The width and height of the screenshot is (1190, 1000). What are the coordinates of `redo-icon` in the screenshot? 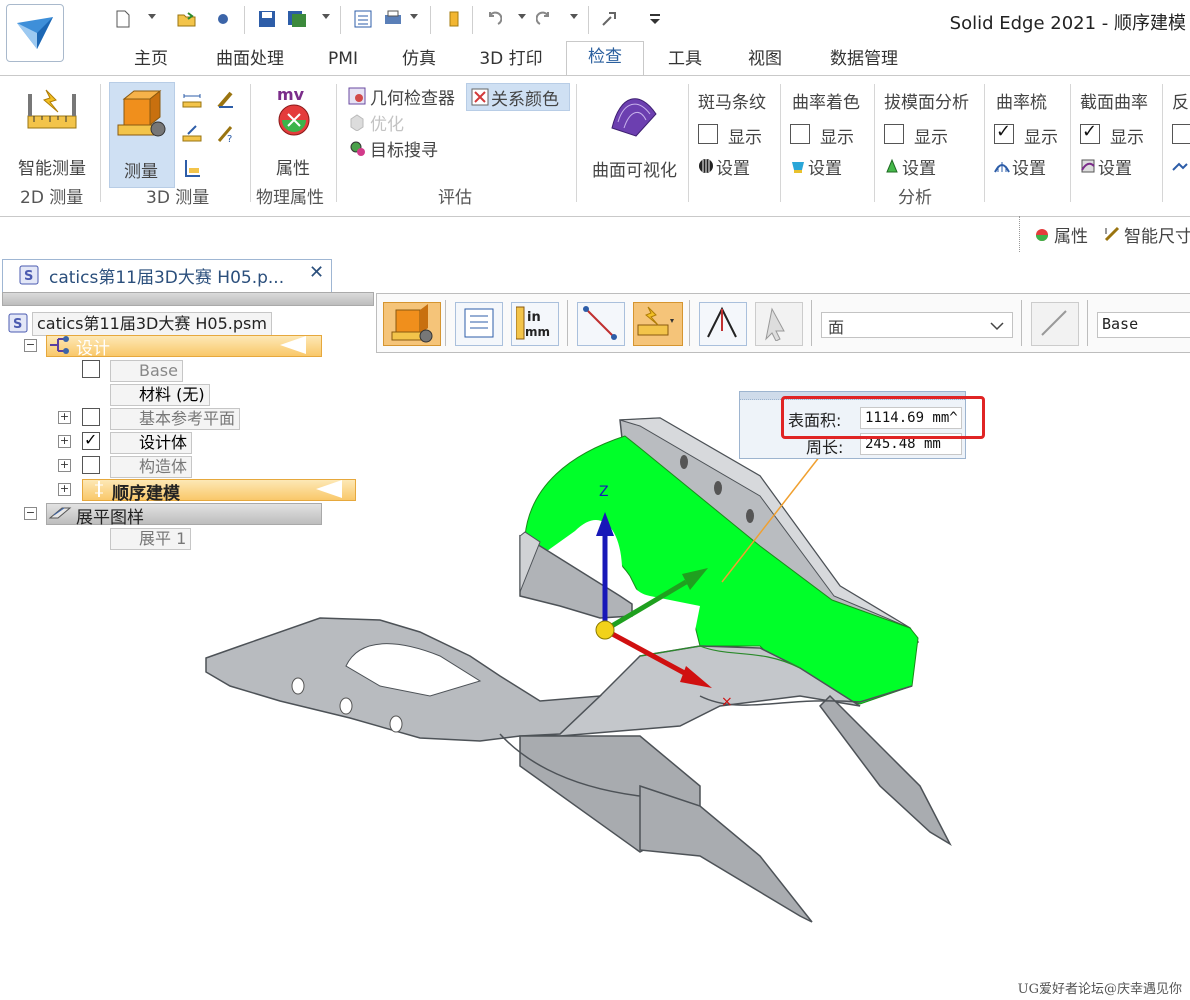 It's located at (545, 19).